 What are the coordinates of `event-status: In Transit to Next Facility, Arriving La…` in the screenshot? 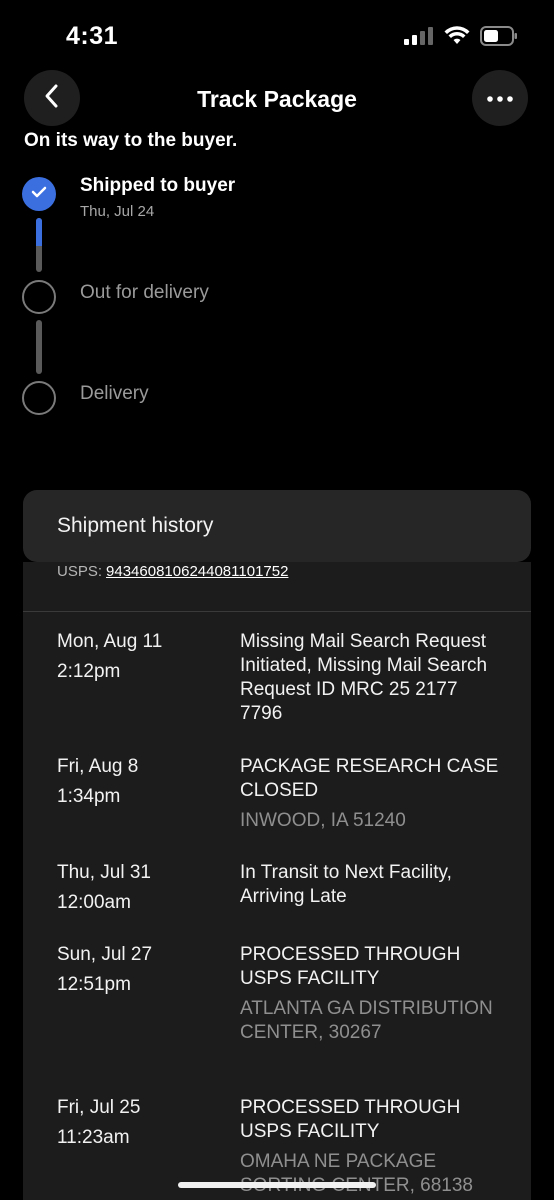 It's located at (346, 884).